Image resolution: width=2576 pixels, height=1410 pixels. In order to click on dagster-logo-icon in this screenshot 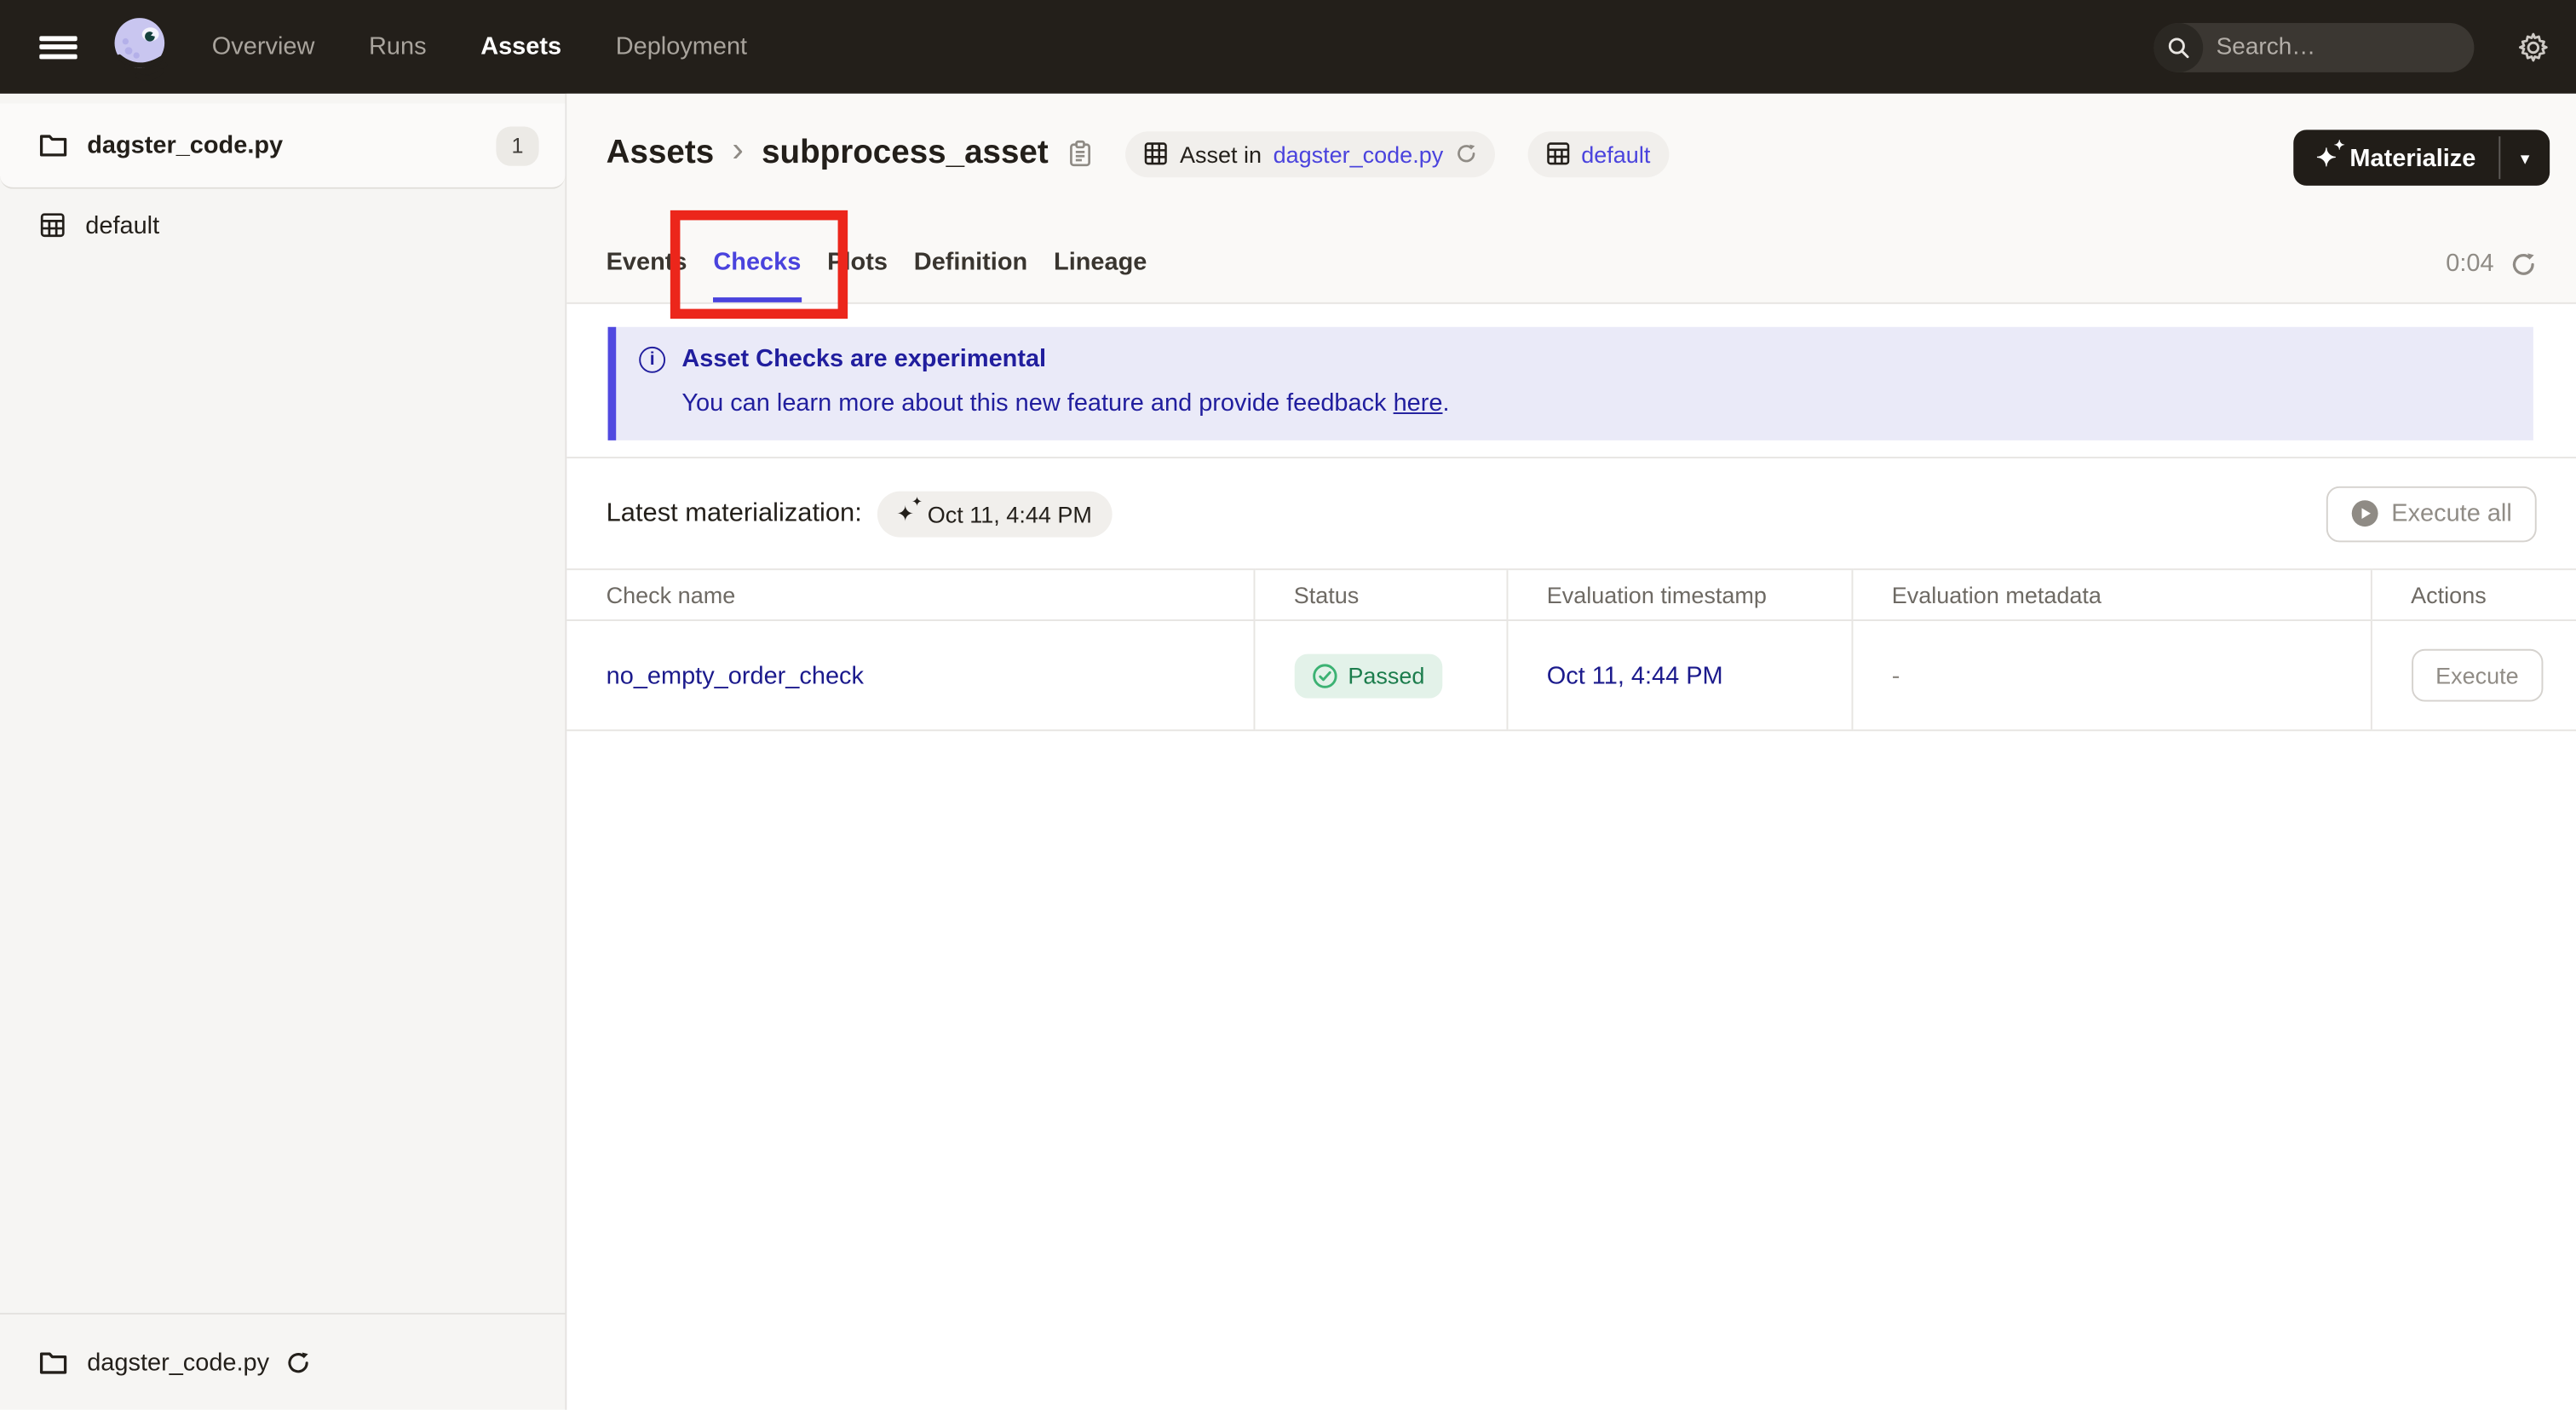, I will do `click(137, 46)`.